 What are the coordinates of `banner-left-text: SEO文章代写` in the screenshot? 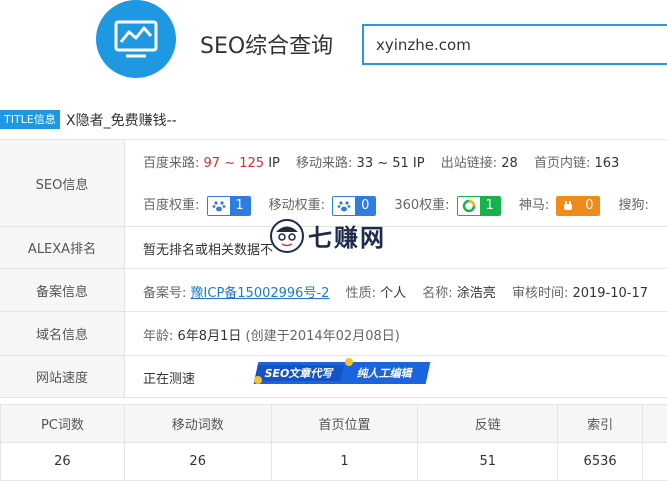 It's located at (298, 373).